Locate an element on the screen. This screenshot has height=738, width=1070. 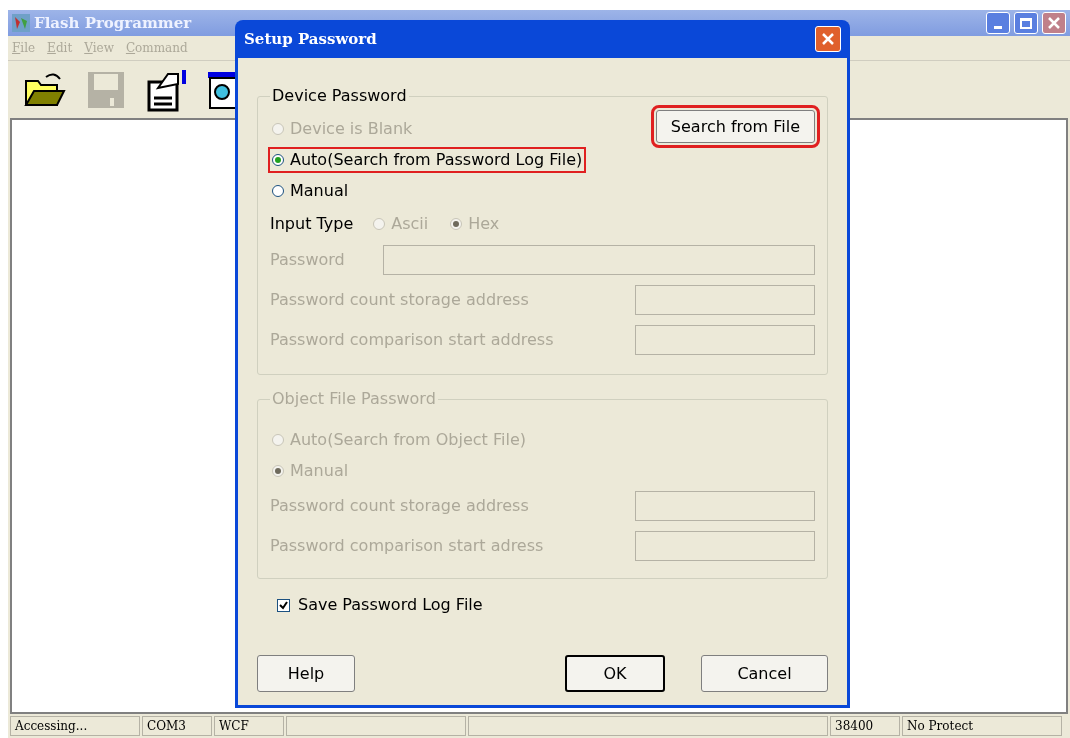
menu-item: Edit is located at coordinates (60, 48).